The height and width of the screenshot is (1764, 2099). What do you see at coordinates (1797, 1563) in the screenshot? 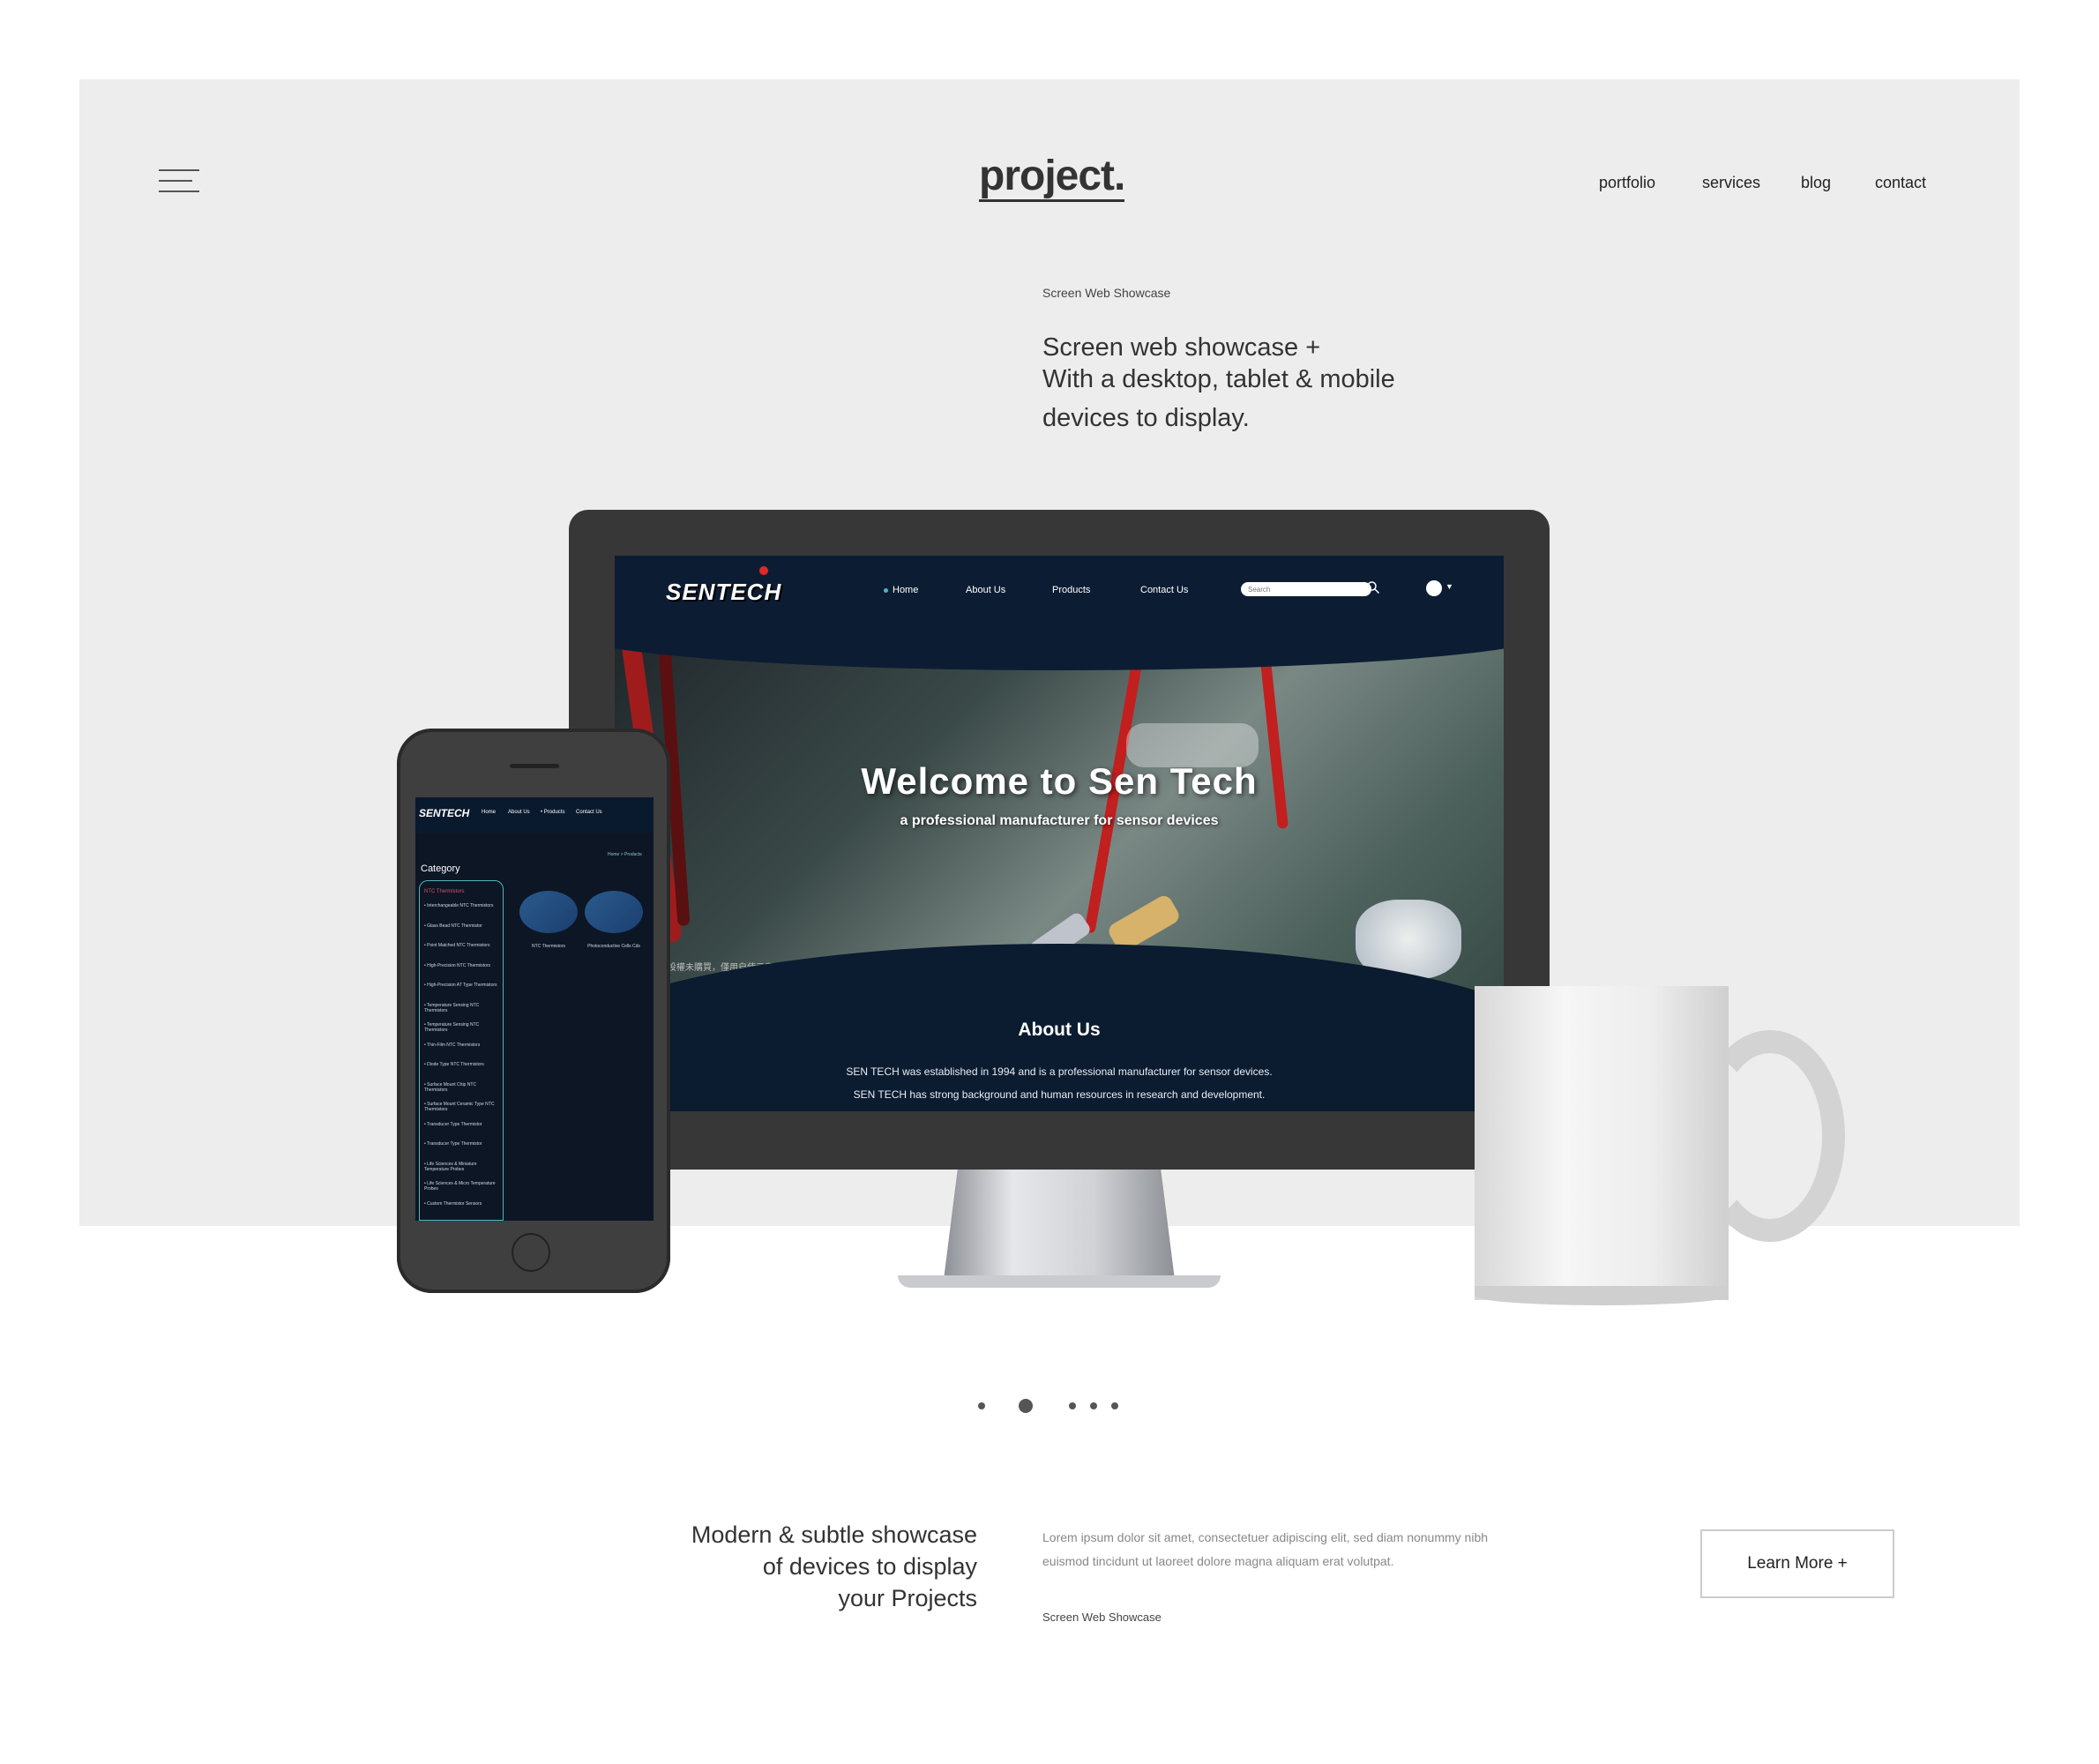
I see `learn-more-button: Learn More +` at bounding box center [1797, 1563].